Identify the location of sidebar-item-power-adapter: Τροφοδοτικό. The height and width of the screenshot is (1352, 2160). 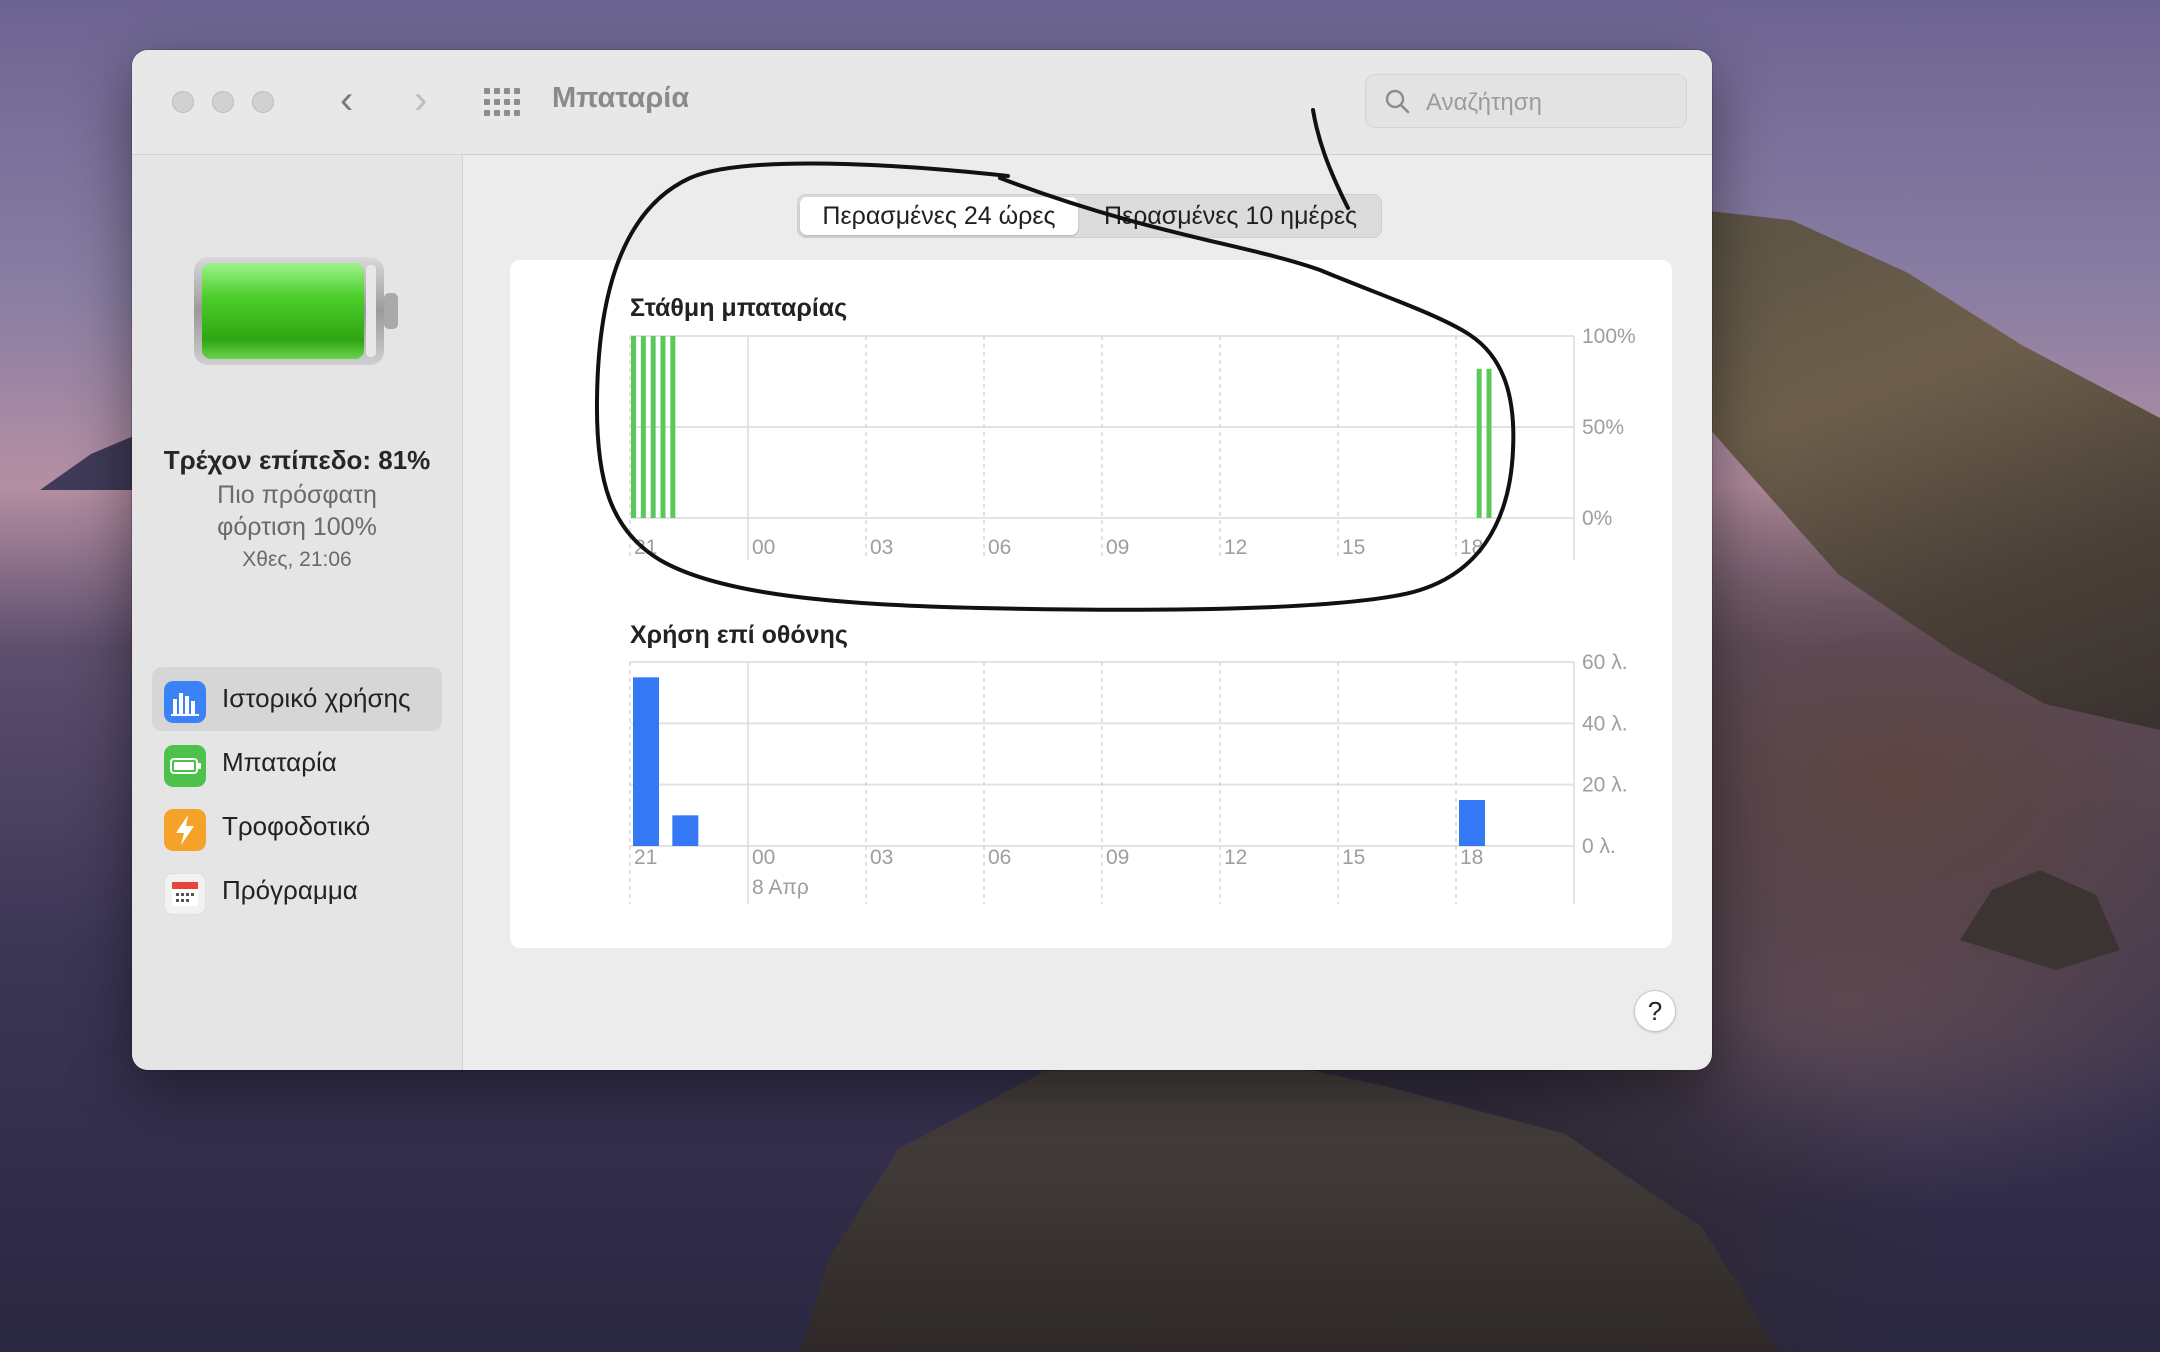
(297, 827).